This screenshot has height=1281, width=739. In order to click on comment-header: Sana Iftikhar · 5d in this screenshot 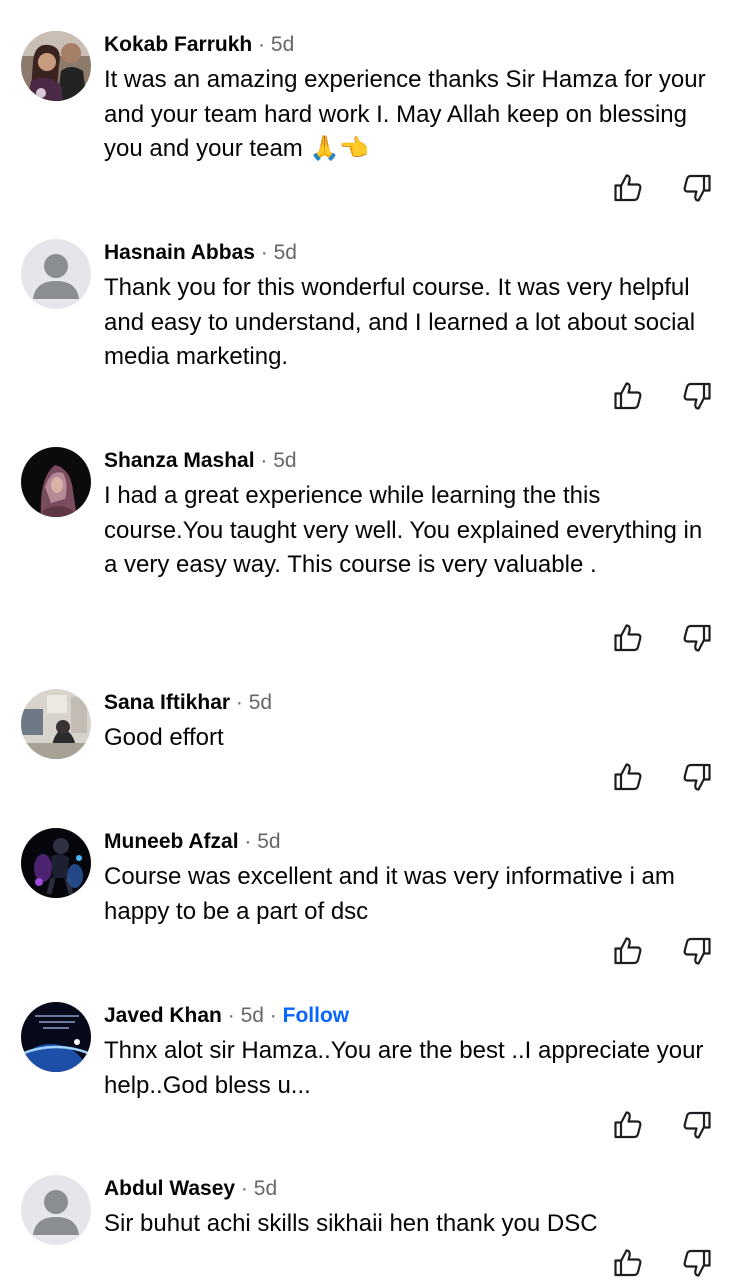, I will do `click(188, 703)`.